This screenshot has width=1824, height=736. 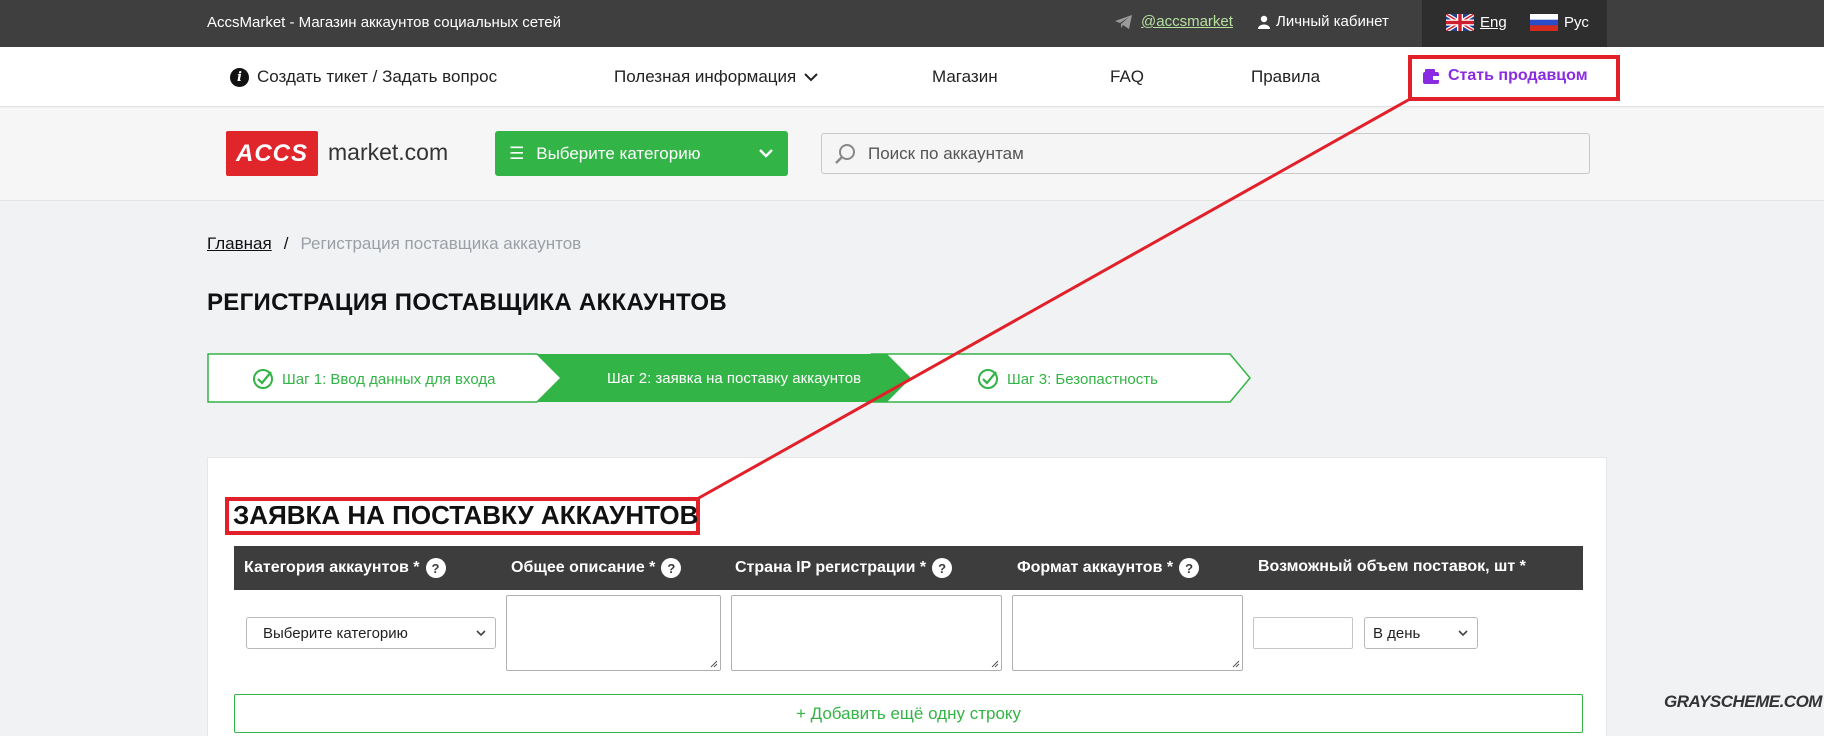 What do you see at coordinates (965, 77) in the screenshot?
I see `nav-shop-link: Магазин` at bounding box center [965, 77].